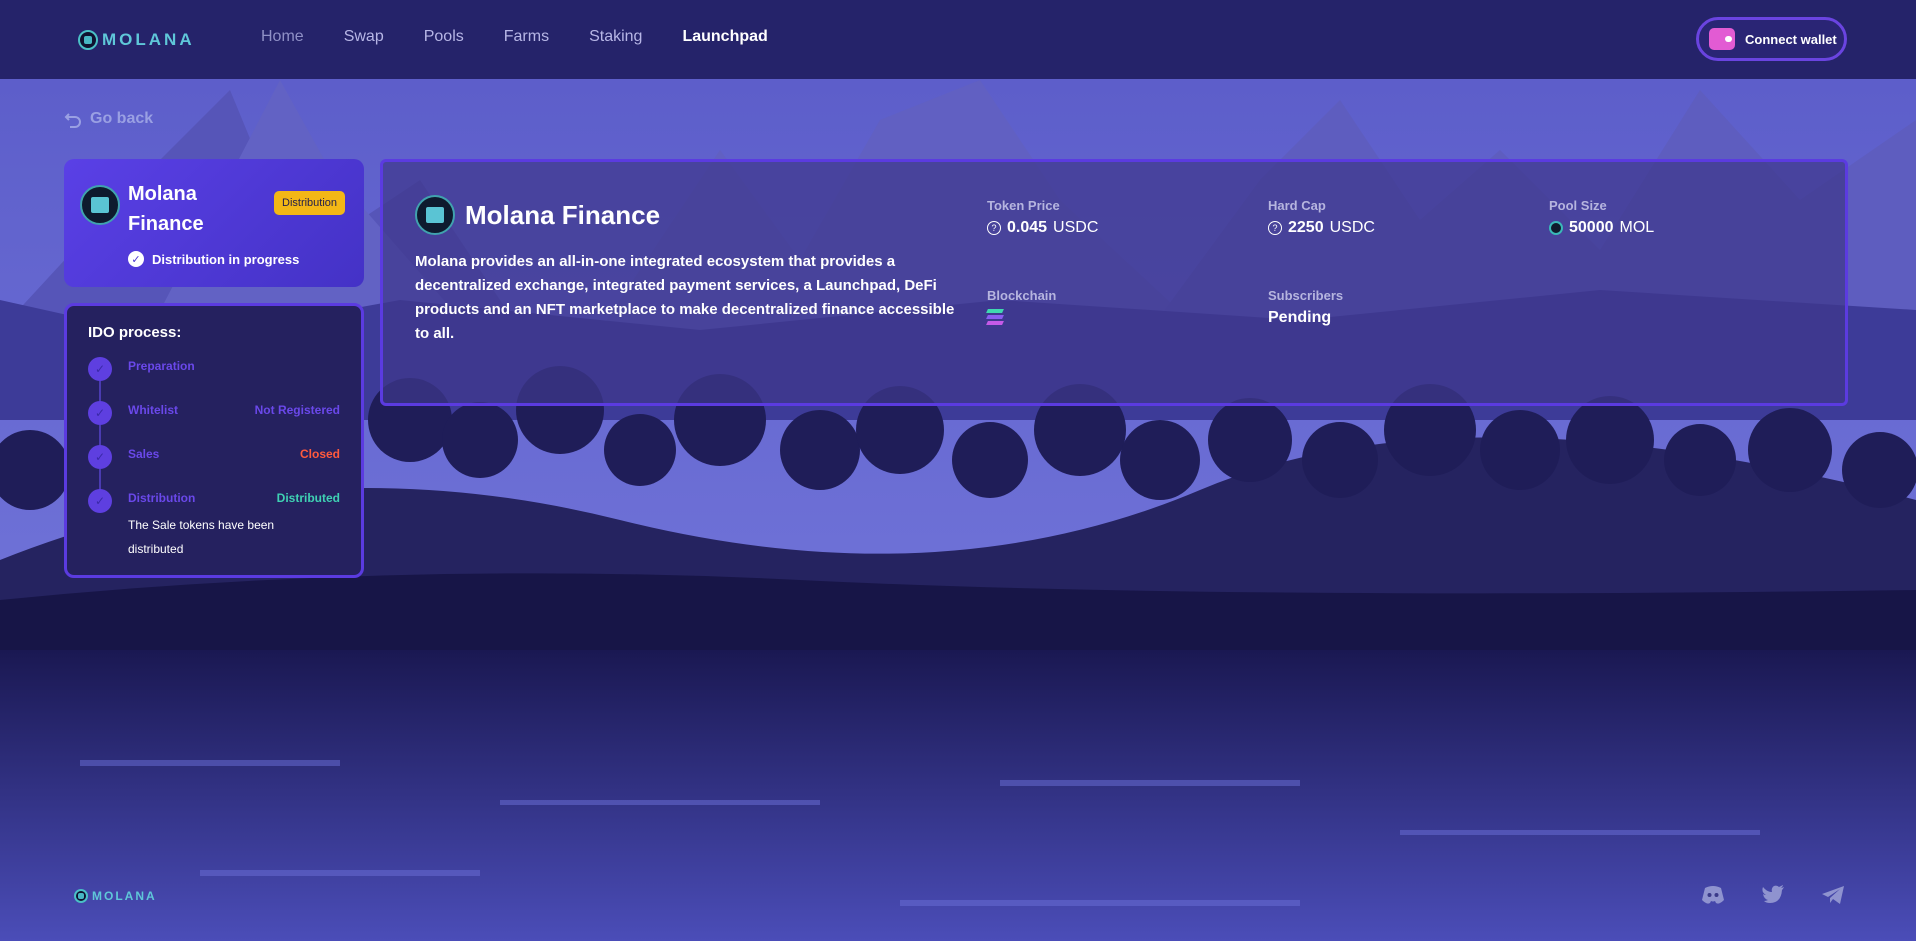 The height and width of the screenshot is (941, 1916). I want to click on status-line: ✓ Distribution in progress, so click(213, 259).